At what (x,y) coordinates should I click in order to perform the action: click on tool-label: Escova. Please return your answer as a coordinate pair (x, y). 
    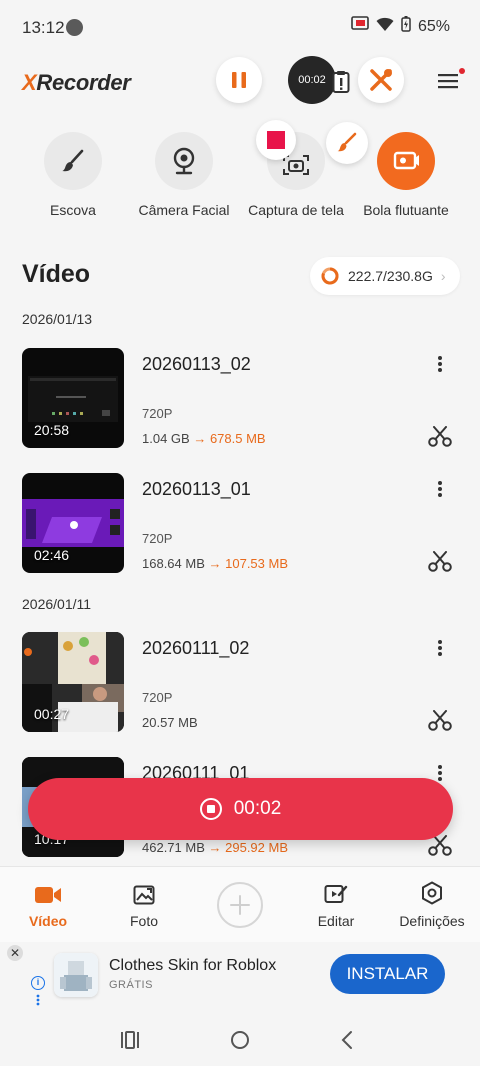
    Looking at the image, I should click on (73, 210).